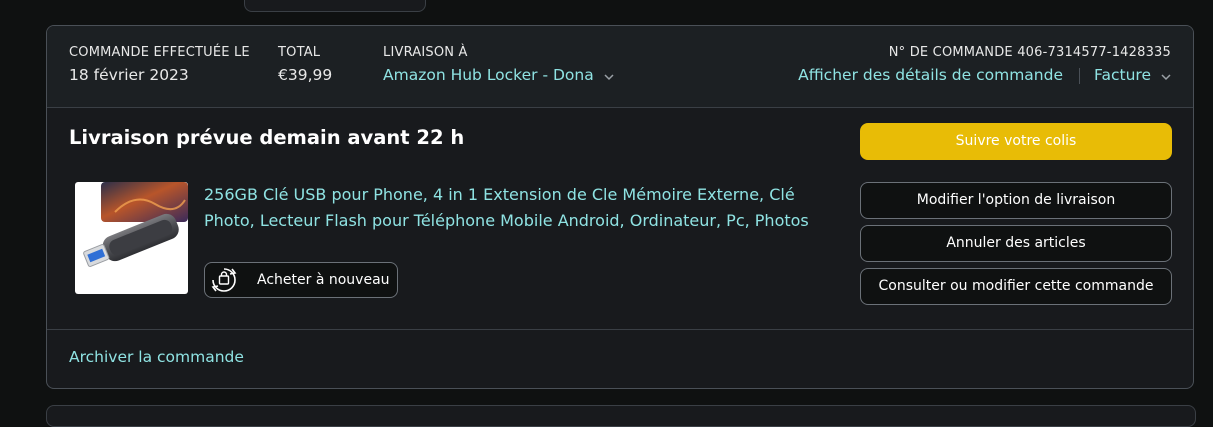 The height and width of the screenshot is (427, 1213). What do you see at coordinates (488, 75) in the screenshot?
I see `ship-to-value: Amazon Hub Locker - Dona` at bounding box center [488, 75].